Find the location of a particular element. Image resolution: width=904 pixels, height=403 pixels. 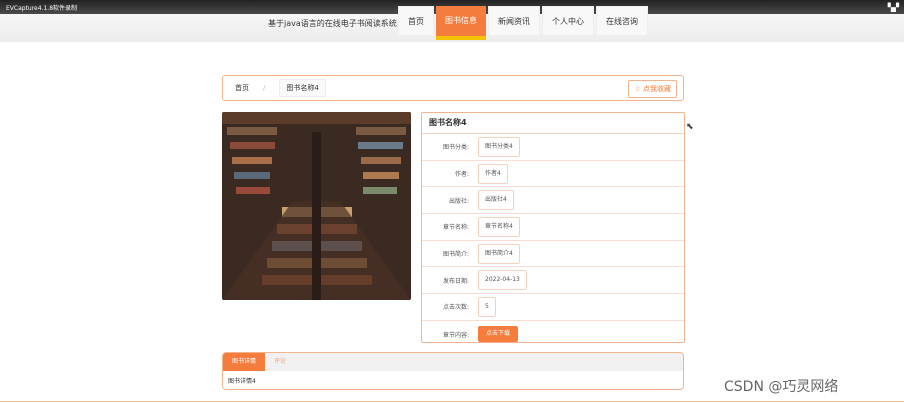

info-label: 章节名称: is located at coordinates (455, 228).